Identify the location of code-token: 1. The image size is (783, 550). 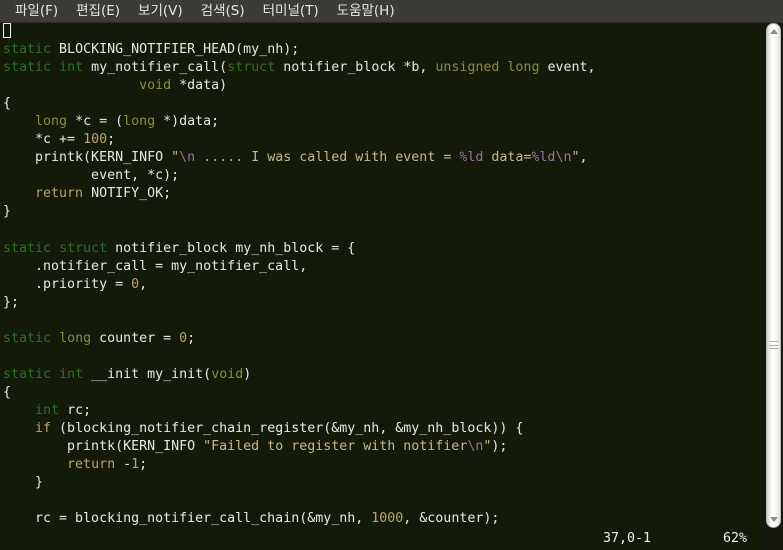
(135, 465).